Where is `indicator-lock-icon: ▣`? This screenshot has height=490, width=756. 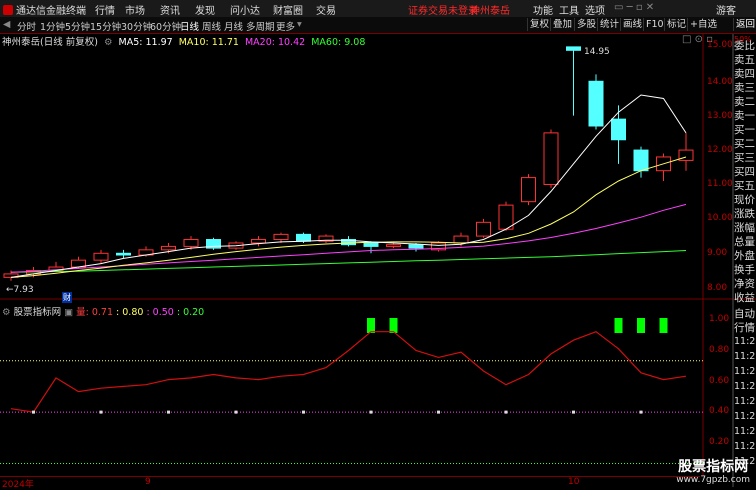
indicator-lock-icon: ▣ is located at coordinates (68, 312).